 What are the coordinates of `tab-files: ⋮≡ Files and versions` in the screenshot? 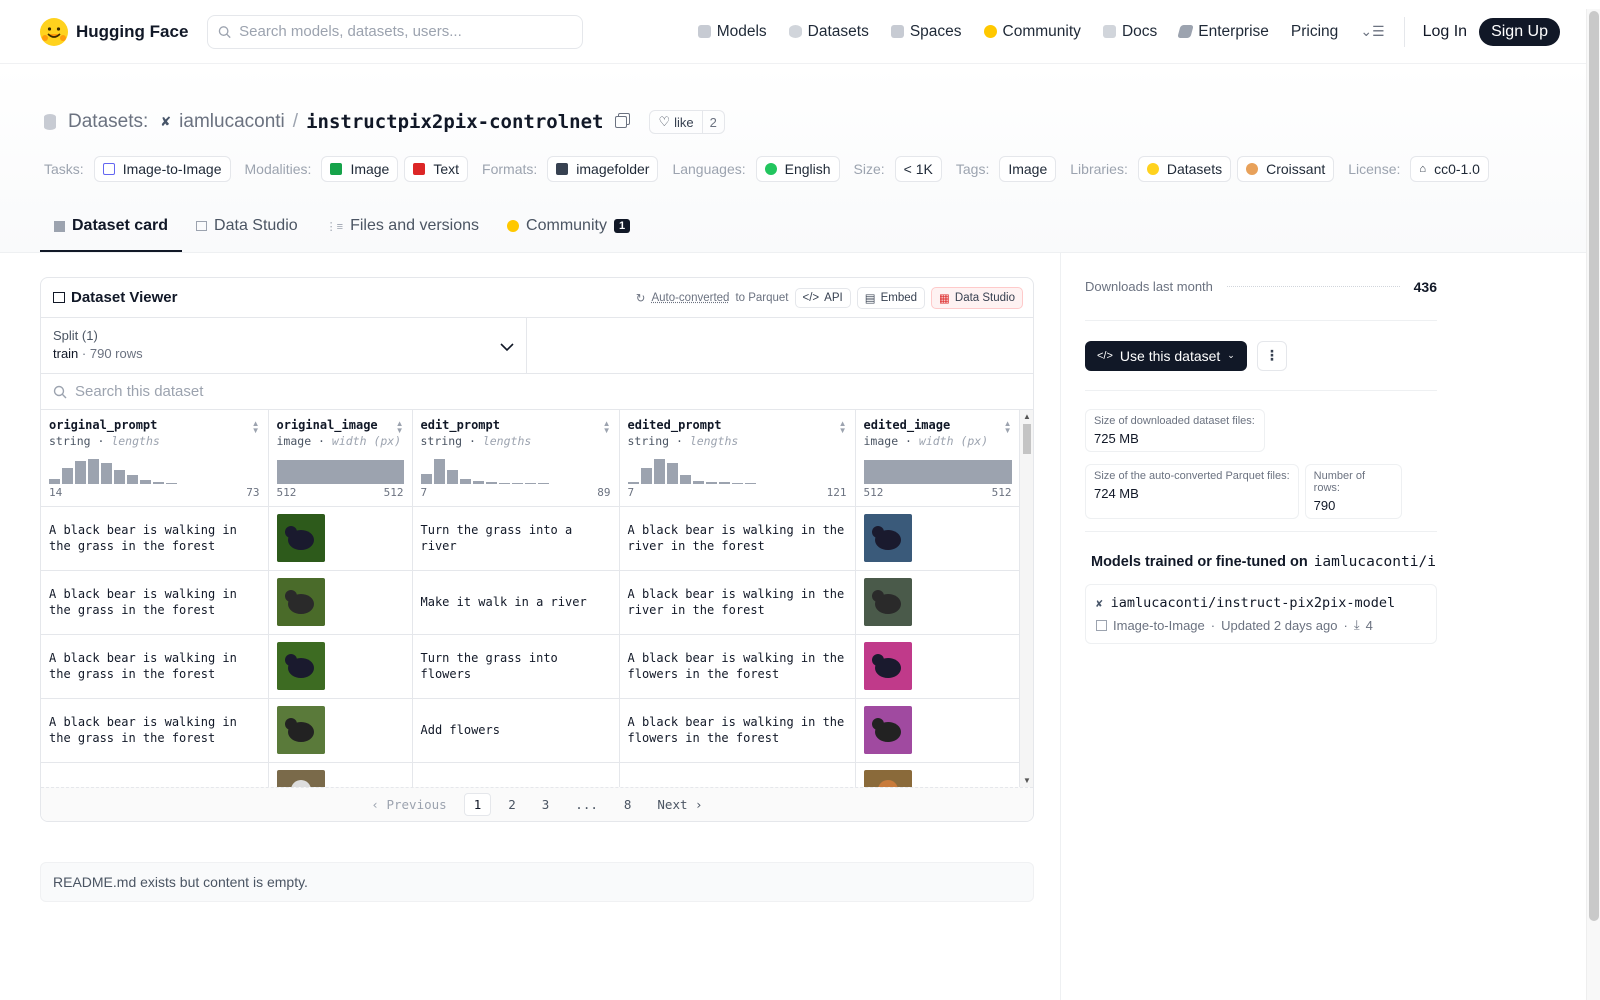 It's located at (402, 227).